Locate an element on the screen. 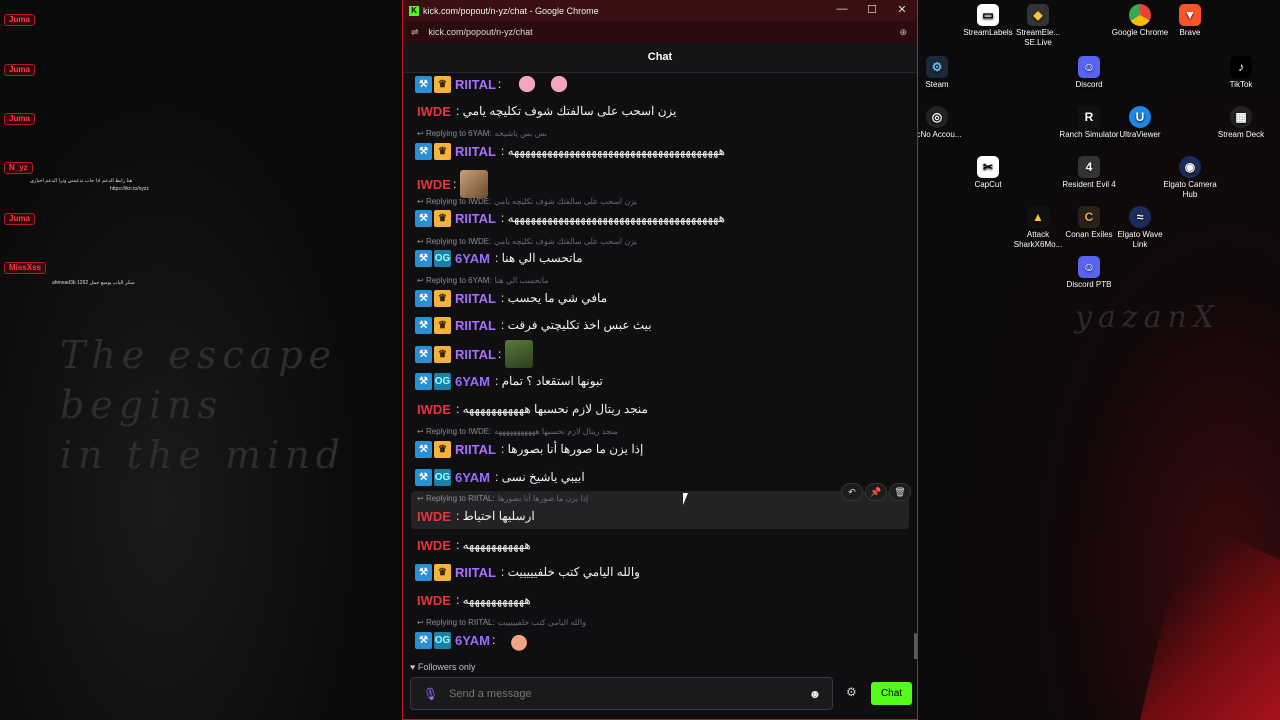 This screenshot has height=720, width=1280. tagline-line: begins is located at coordinates (142, 405).